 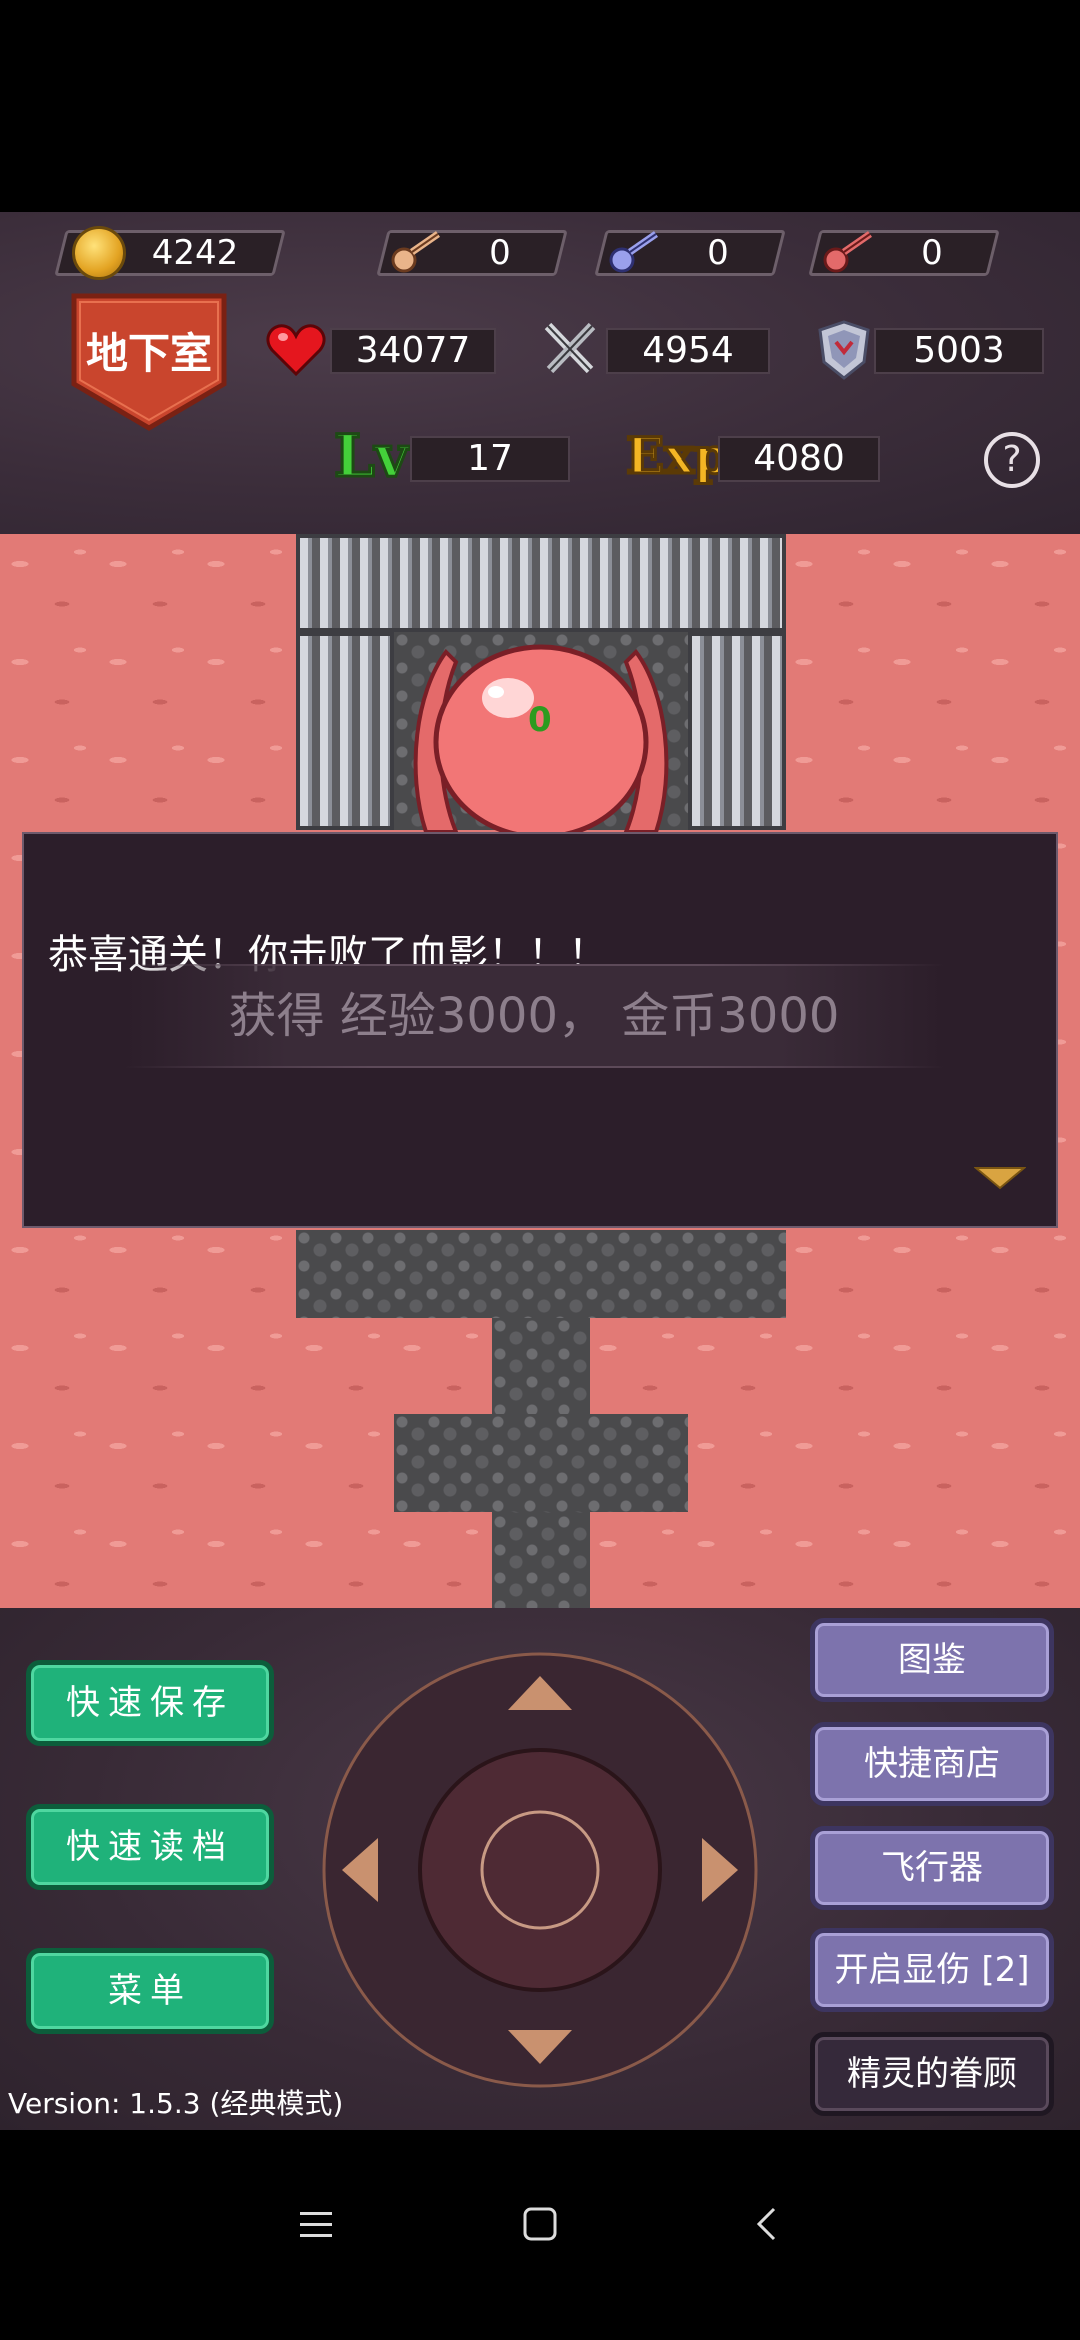 What do you see at coordinates (844, 350) in the screenshot?
I see `shield-icon` at bounding box center [844, 350].